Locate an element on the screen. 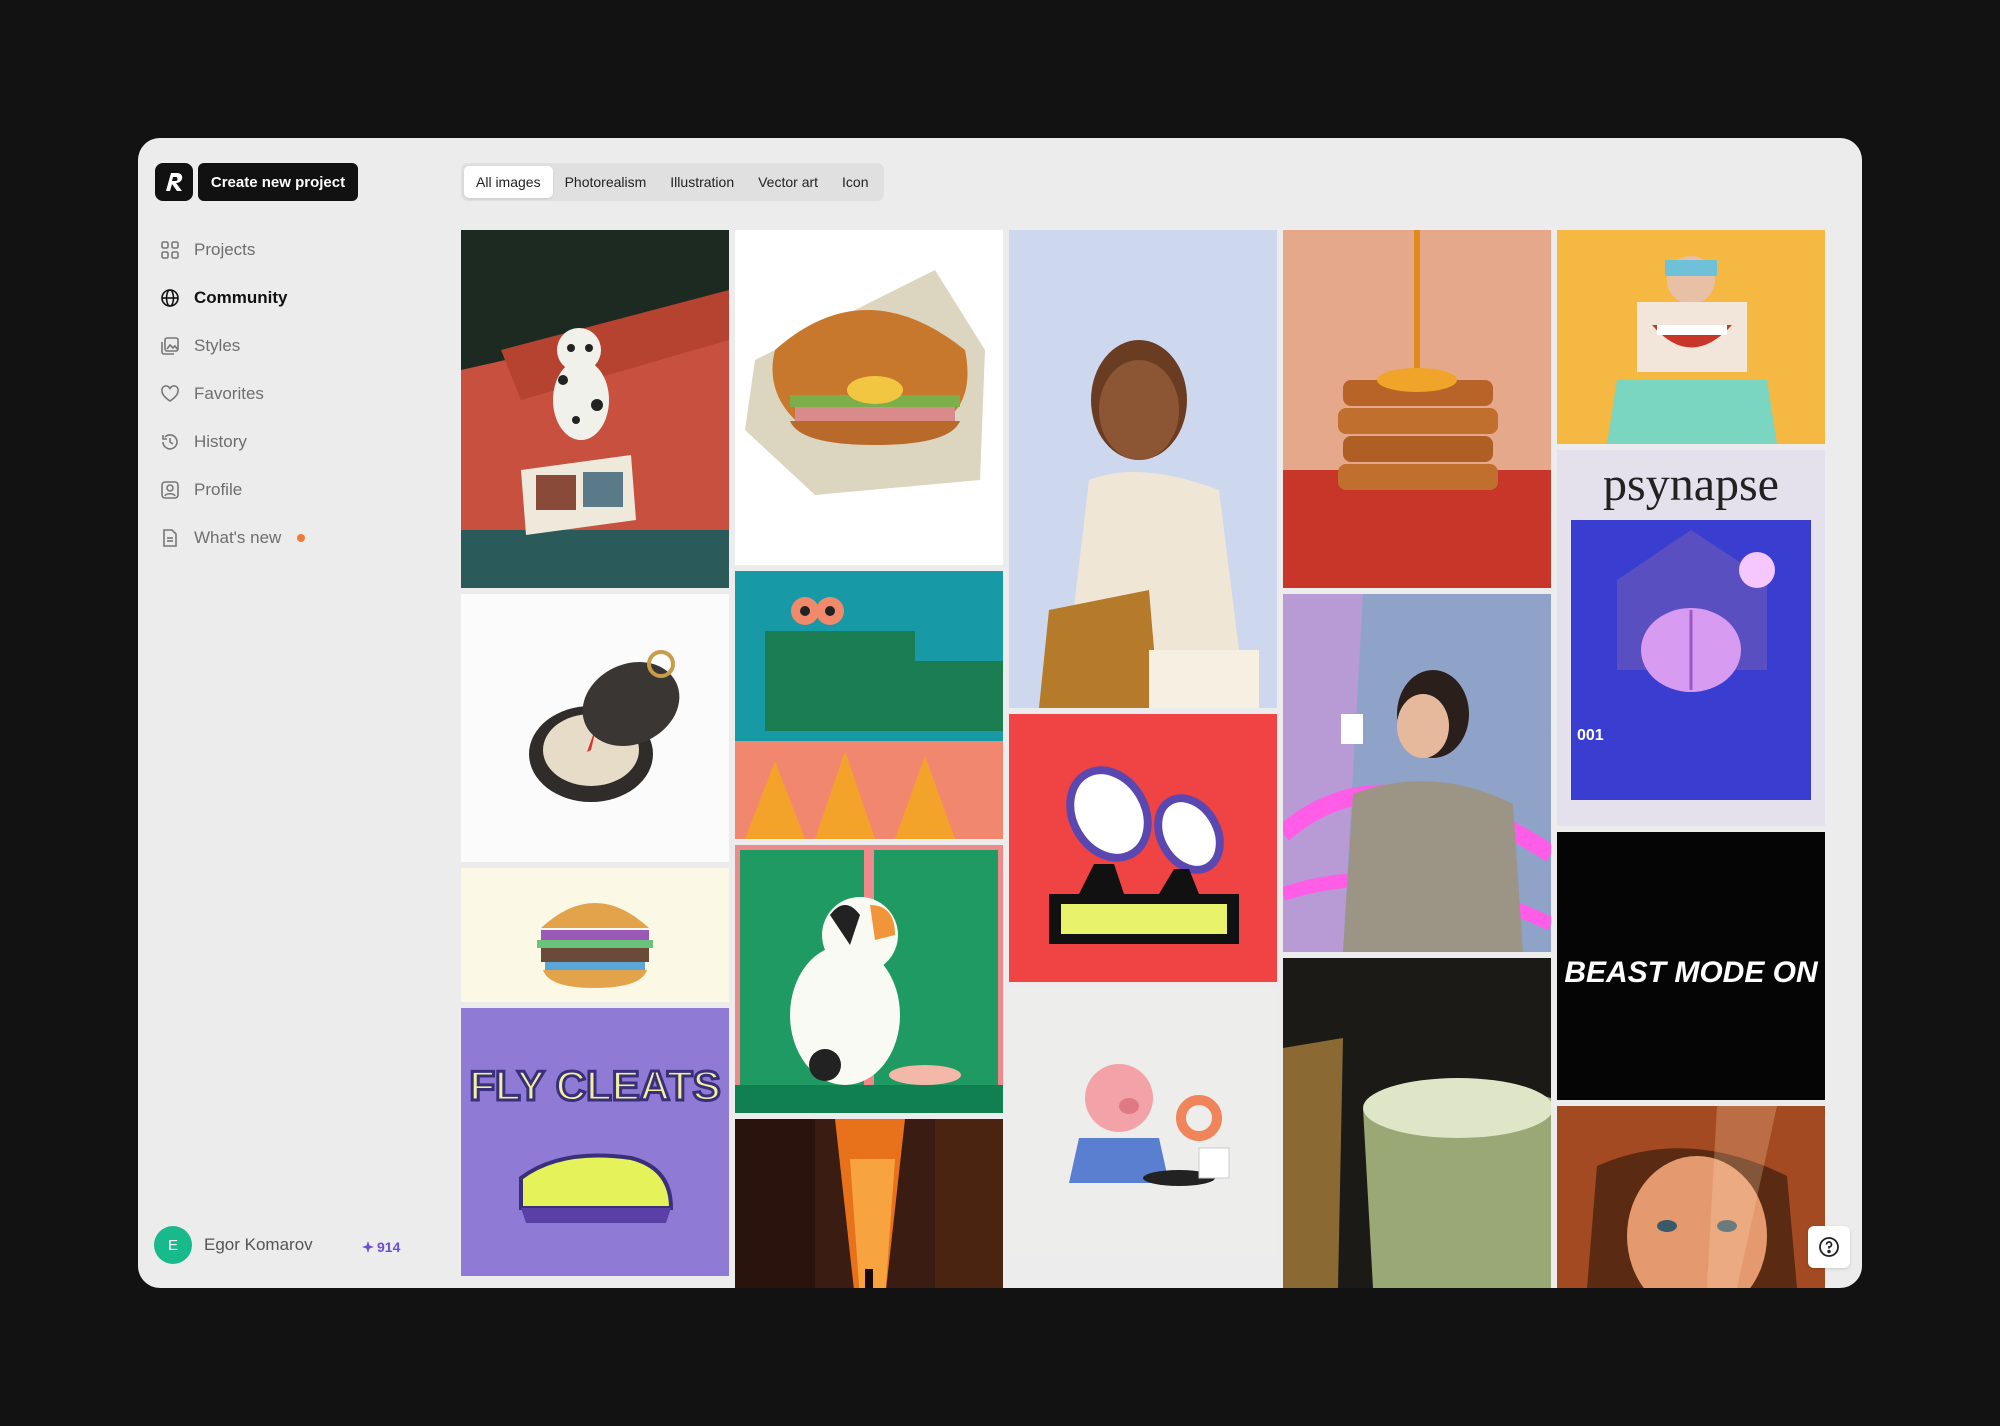  gallery-image-satellites is located at coordinates (1143, 848).